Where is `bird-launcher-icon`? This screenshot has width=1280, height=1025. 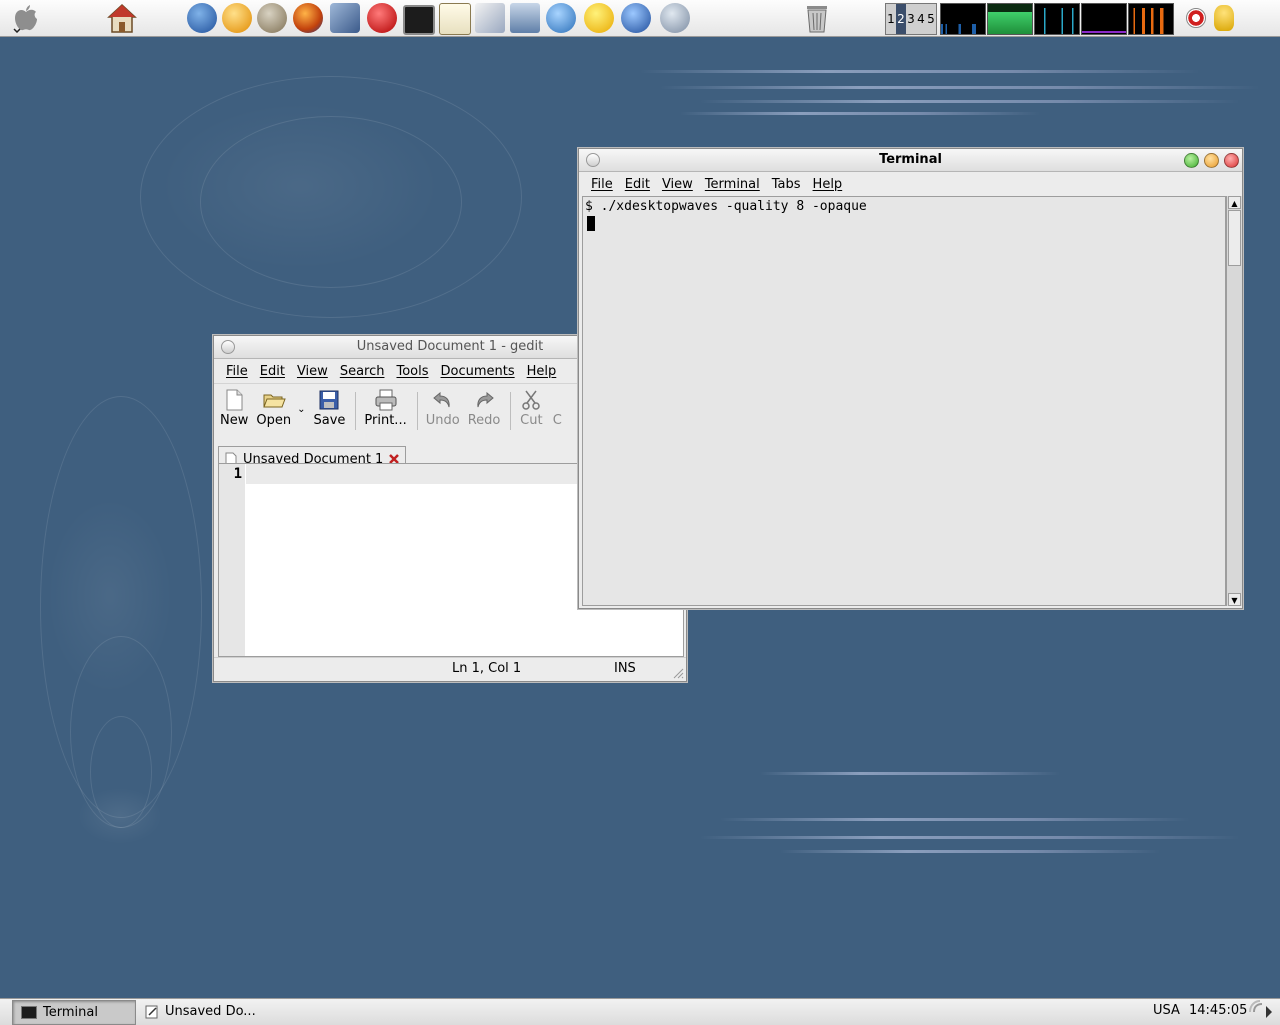
bird-launcher-icon is located at coordinates (345, 18).